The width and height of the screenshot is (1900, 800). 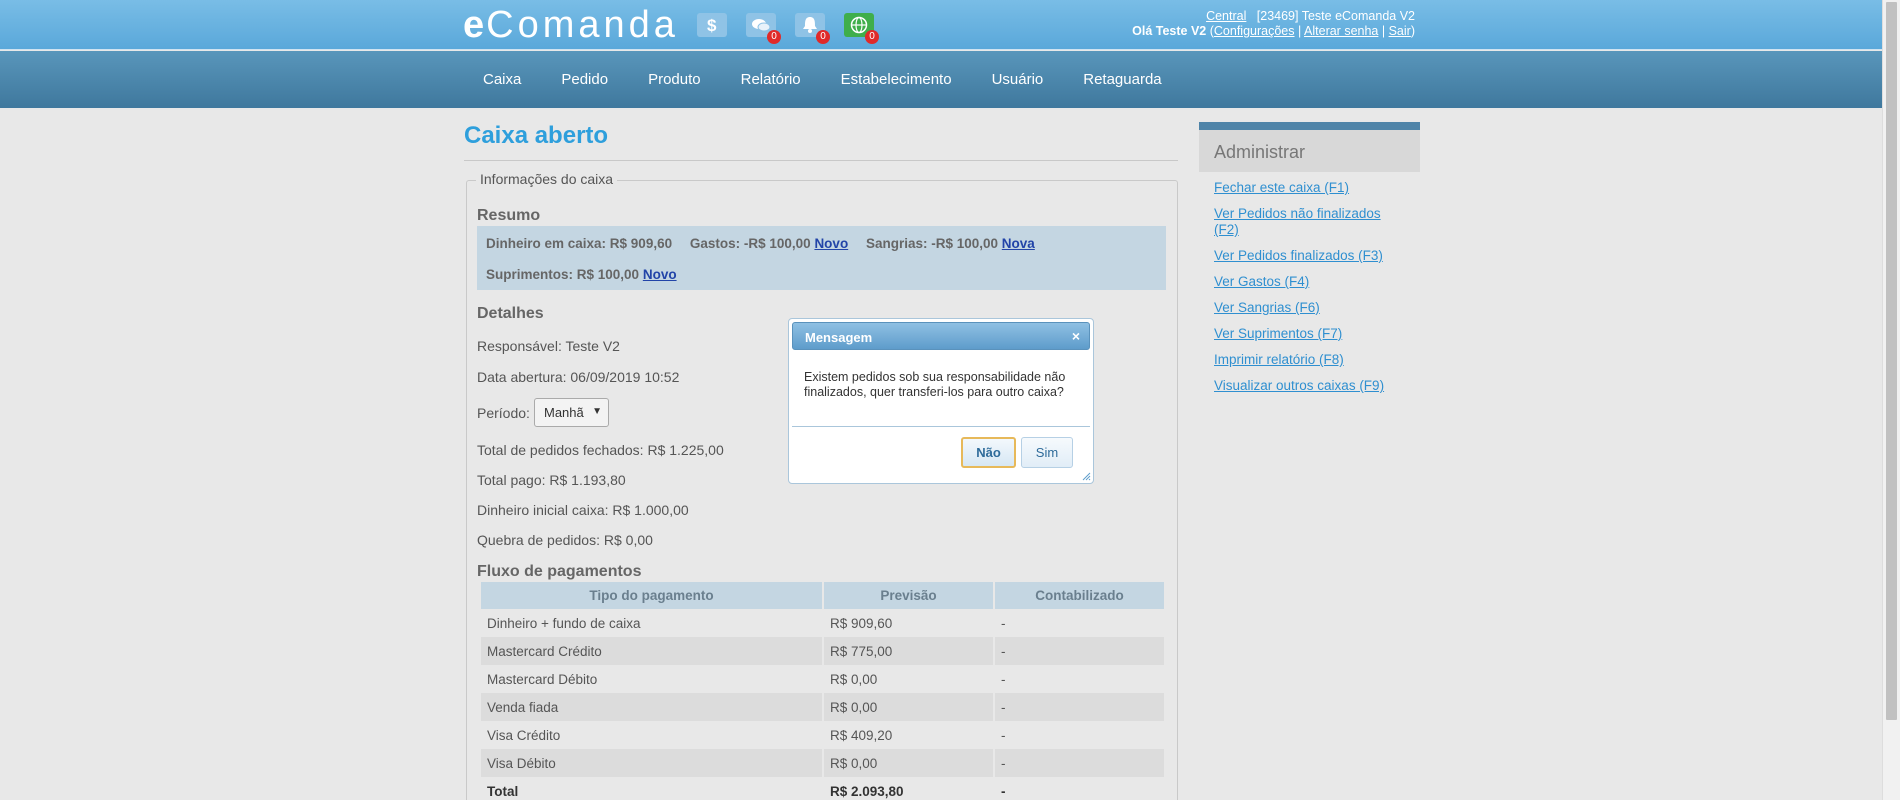 I want to click on title-divider, so click(x=821, y=160).